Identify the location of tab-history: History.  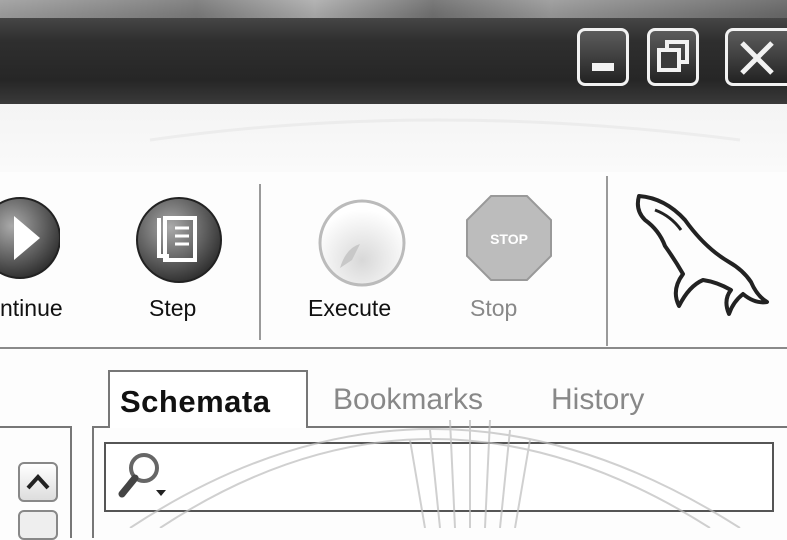
(597, 400).